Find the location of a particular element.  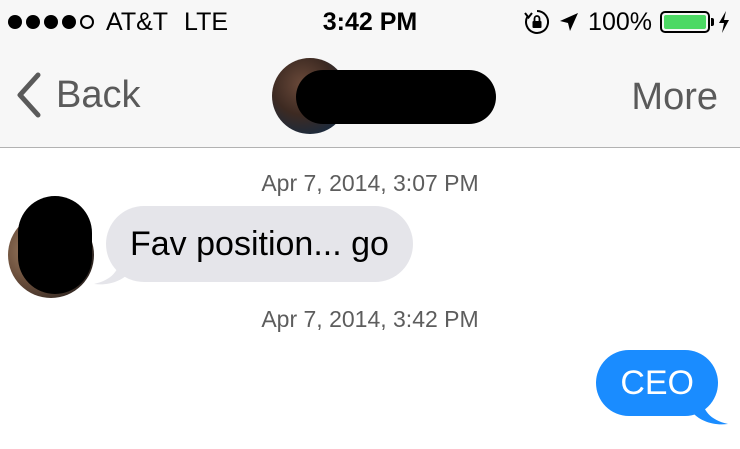

back-button: Back is located at coordinates (78, 95).